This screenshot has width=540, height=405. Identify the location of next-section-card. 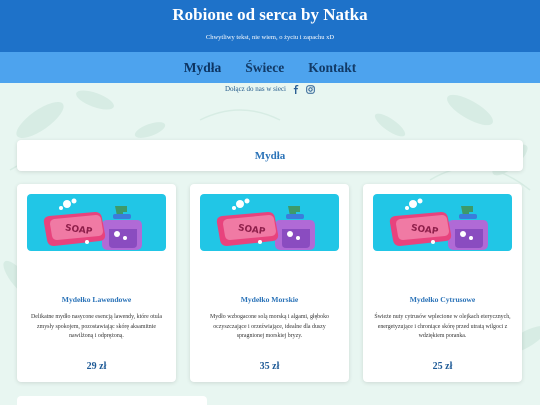
(112, 400).